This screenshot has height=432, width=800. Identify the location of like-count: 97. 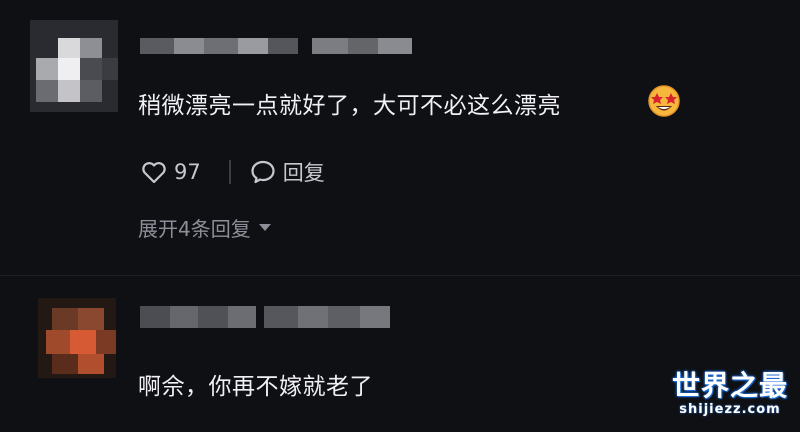
(187, 172).